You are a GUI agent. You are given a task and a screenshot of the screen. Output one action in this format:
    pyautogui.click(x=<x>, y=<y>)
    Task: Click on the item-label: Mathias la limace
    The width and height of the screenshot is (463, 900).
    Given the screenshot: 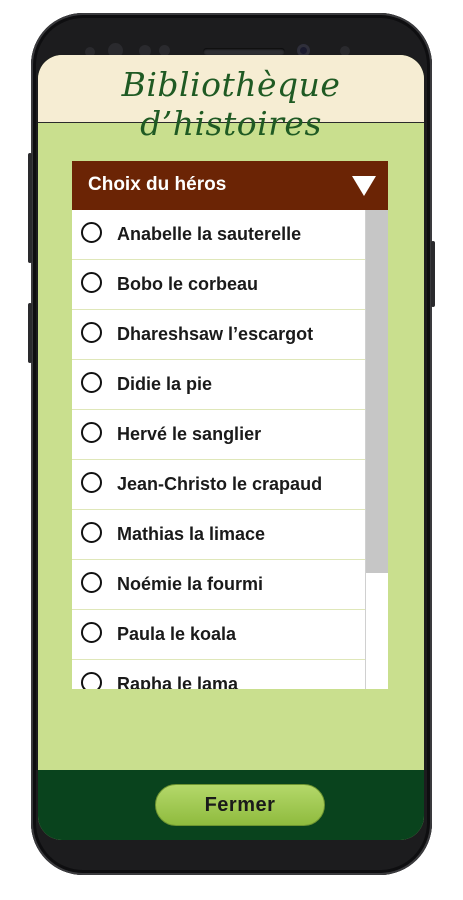 What is the action you would take?
    pyautogui.click(x=191, y=534)
    